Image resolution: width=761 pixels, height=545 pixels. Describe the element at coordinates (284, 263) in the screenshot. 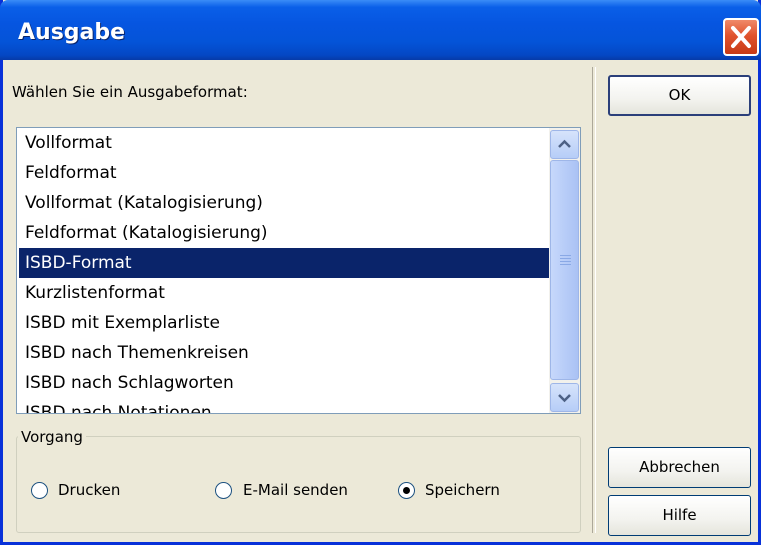

I see `list-item-isbd-format: ISBD-Format` at that location.